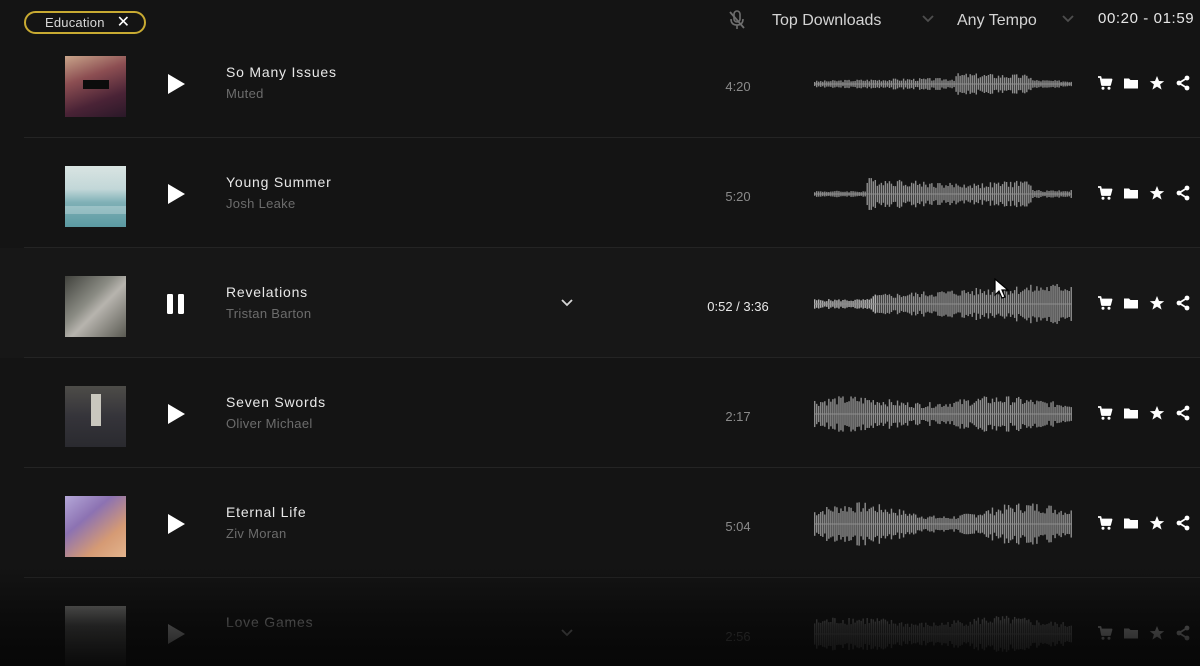 The width and height of the screenshot is (1200, 666). What do you see at coordinates (738, 306) in the screenshot?
I see `track-duration: 0:52 / 3:36` at bounding box center [738, 306].